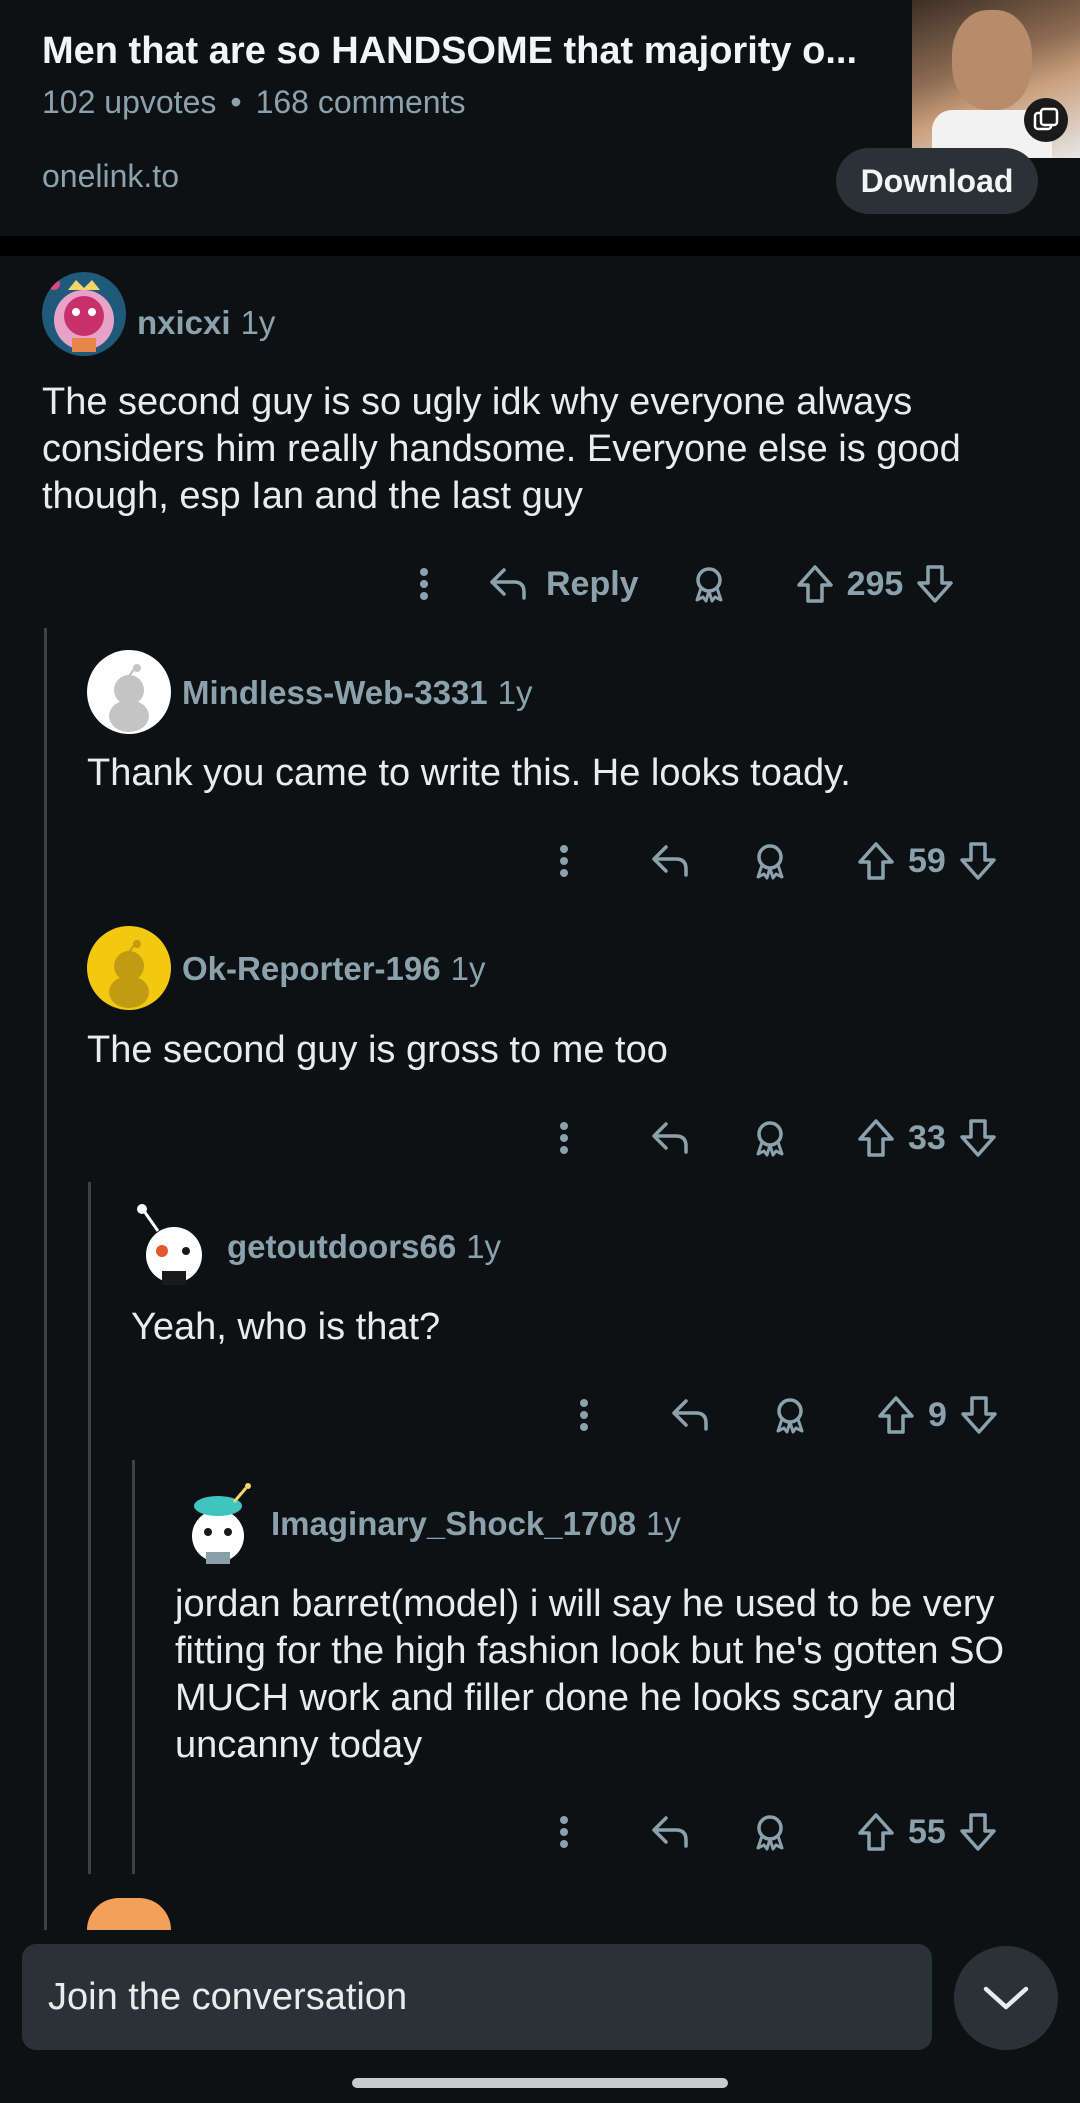  I want to click on post-comment-count: 168 comments, so click(360, 102).